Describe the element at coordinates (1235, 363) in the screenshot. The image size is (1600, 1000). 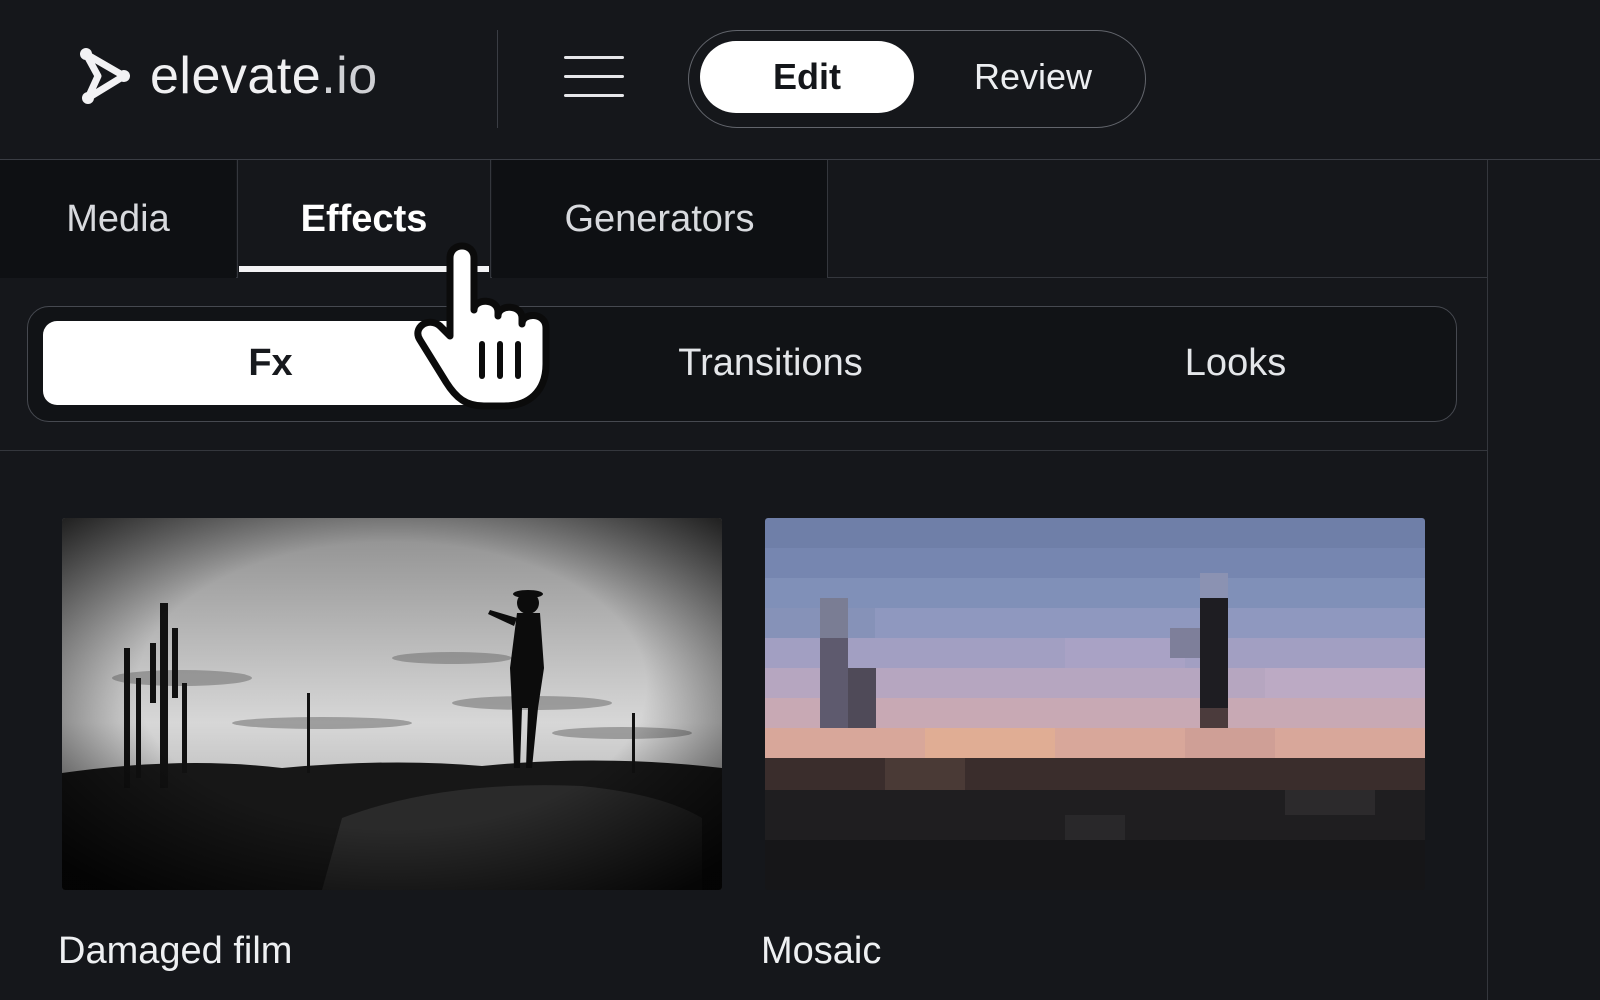
I see `subtab-looks: Looks` at that location.